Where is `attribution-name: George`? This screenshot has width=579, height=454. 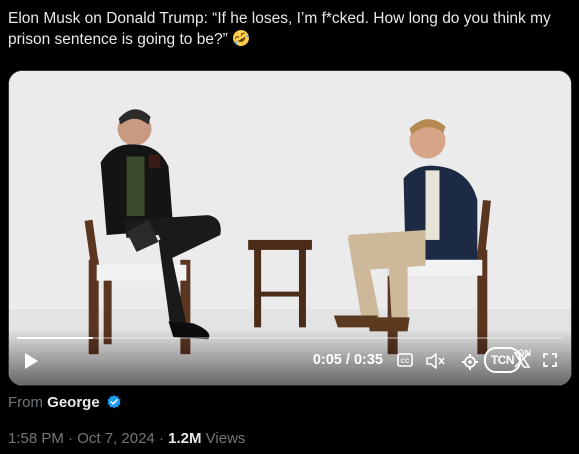 attribution-name: George is located at coordinates (73, 402).